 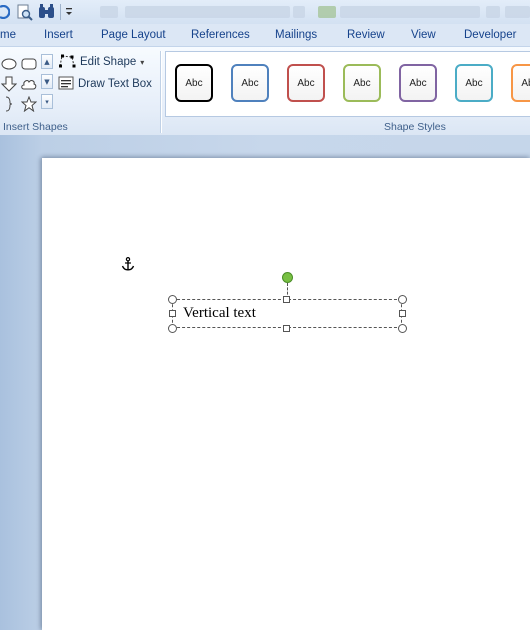 What do you see at coordinates (415, 127) in the screenshot?
I see `shape-styles-group-label: Shape Styles` at bounding box center [415, 127].